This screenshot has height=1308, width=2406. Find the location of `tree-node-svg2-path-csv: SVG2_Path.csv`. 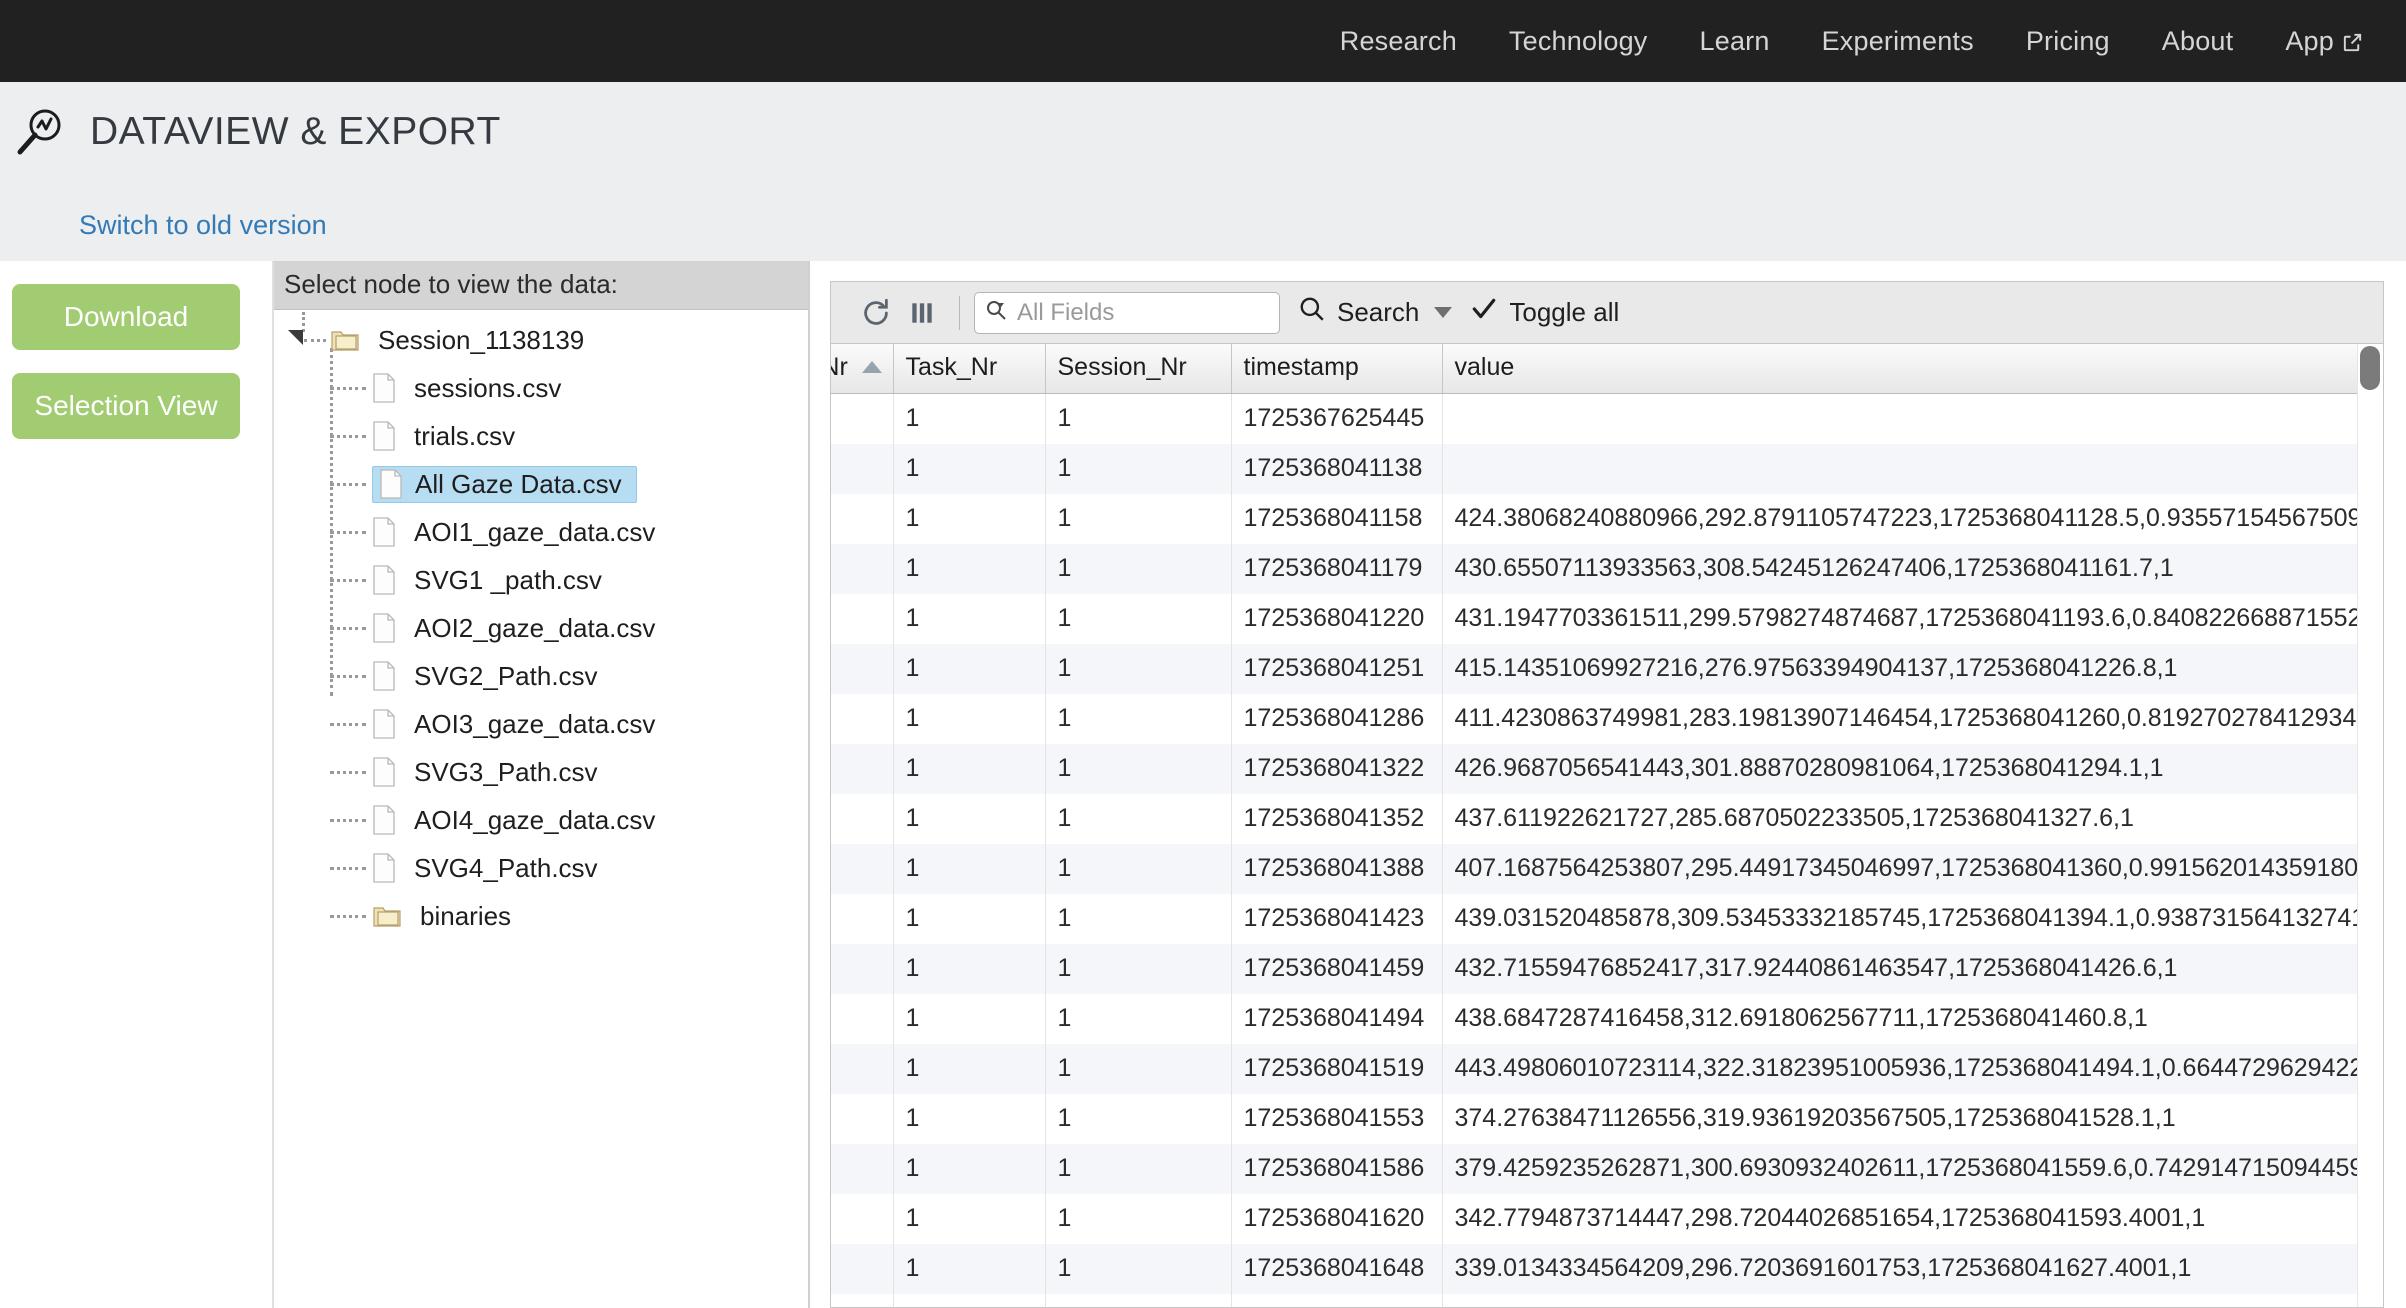

tree-node-svg2-path-csv: SVG2_Path.csv is located at coordinates (541, 676).